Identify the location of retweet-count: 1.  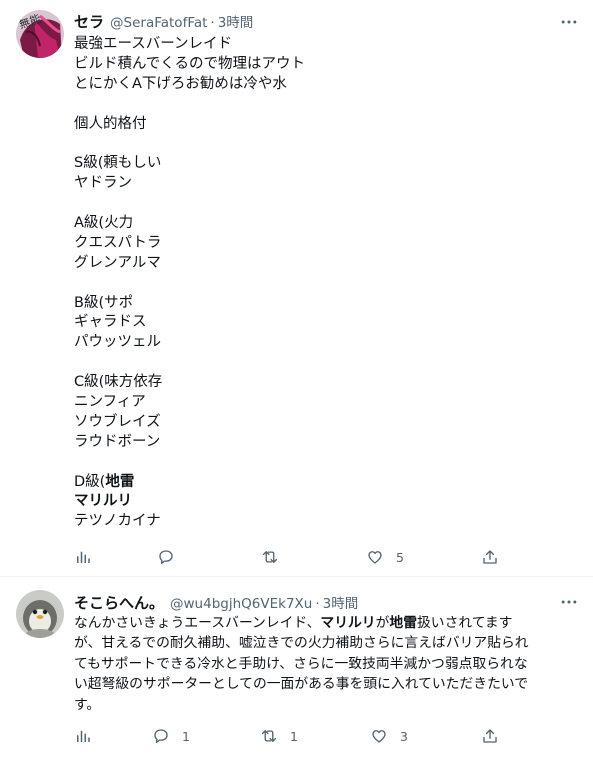
(294, 736).